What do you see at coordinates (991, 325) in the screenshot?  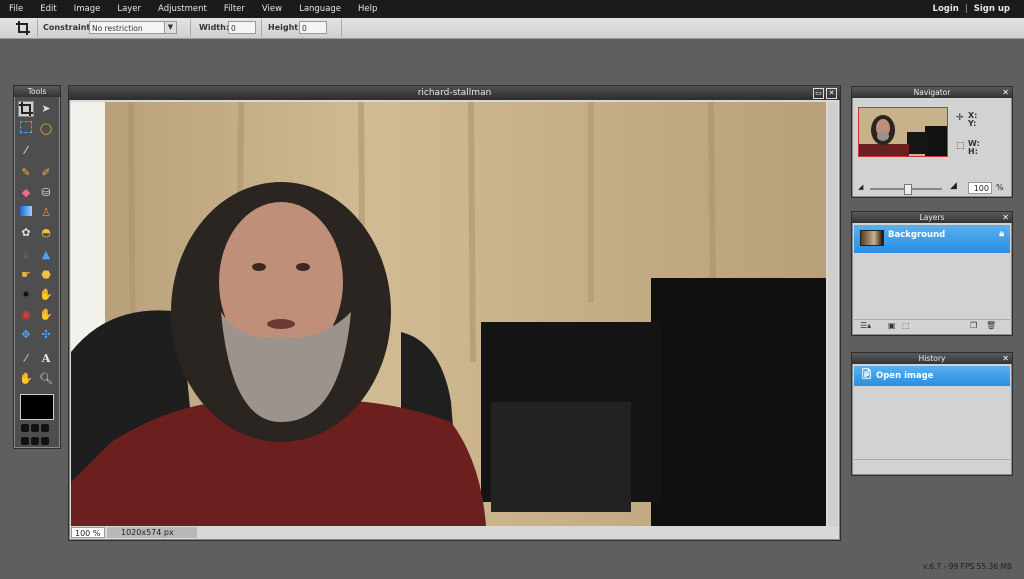 I see `delete-layer-icon: 🗑︎` at bounding box center [991, 325].